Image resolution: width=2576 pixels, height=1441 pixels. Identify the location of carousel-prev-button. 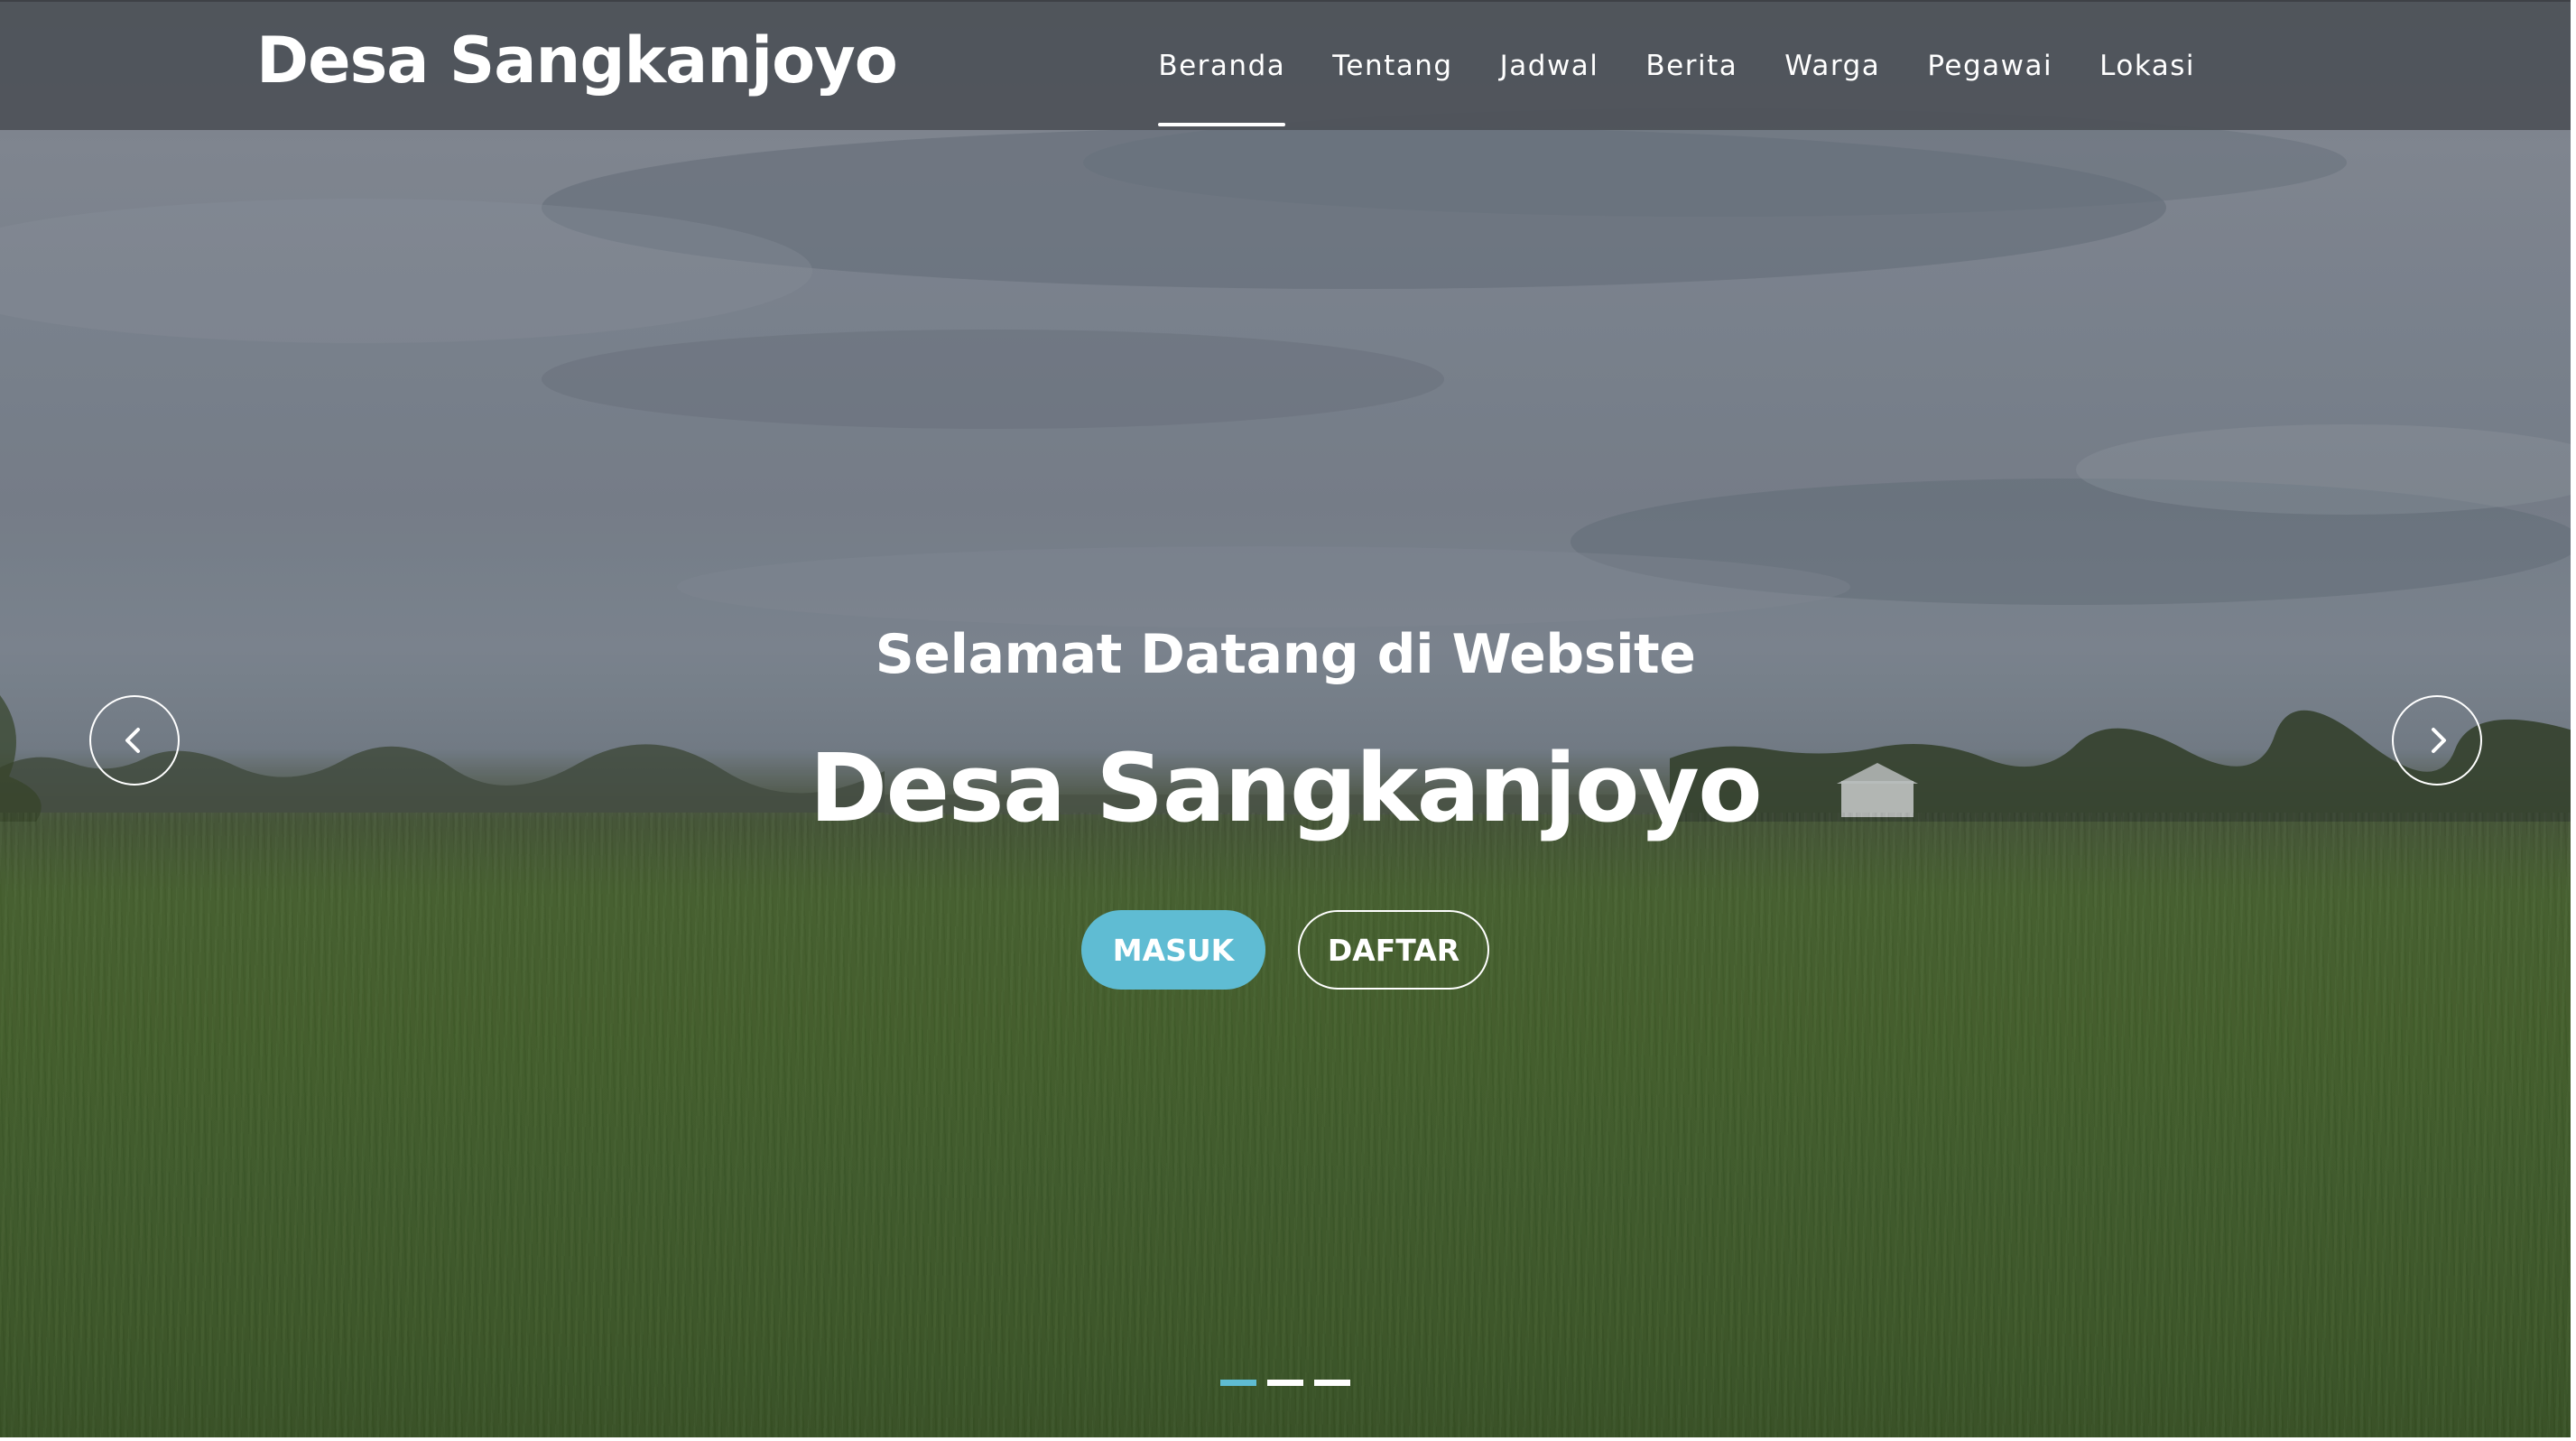
(134, 740).